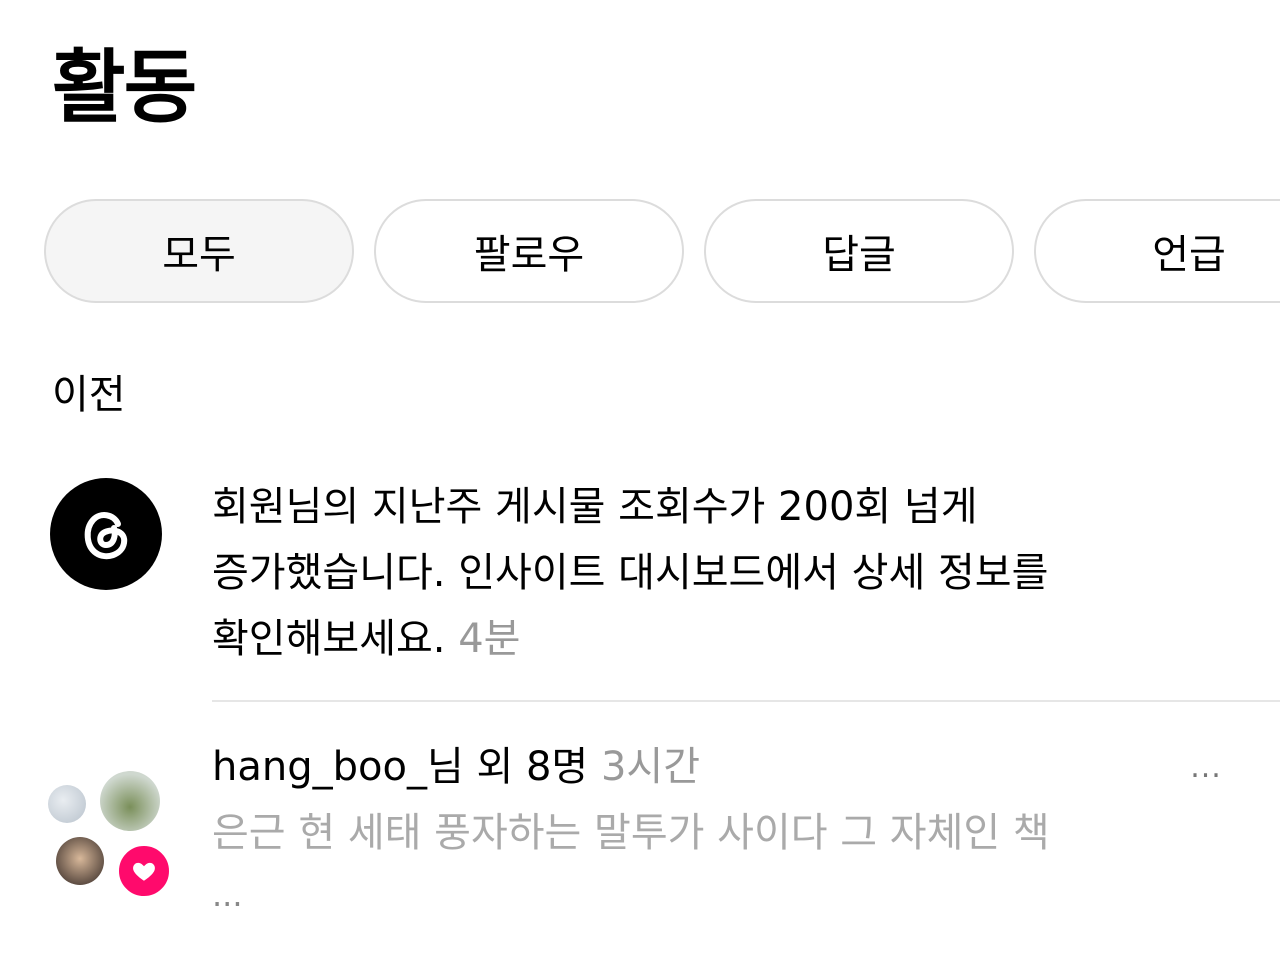 The image size is (1280, 966). What do you see at coordinates (329, 639) in the screenshot?
I see `notification-line-text: 확인해보세요.` at bounding box center [329, 639].